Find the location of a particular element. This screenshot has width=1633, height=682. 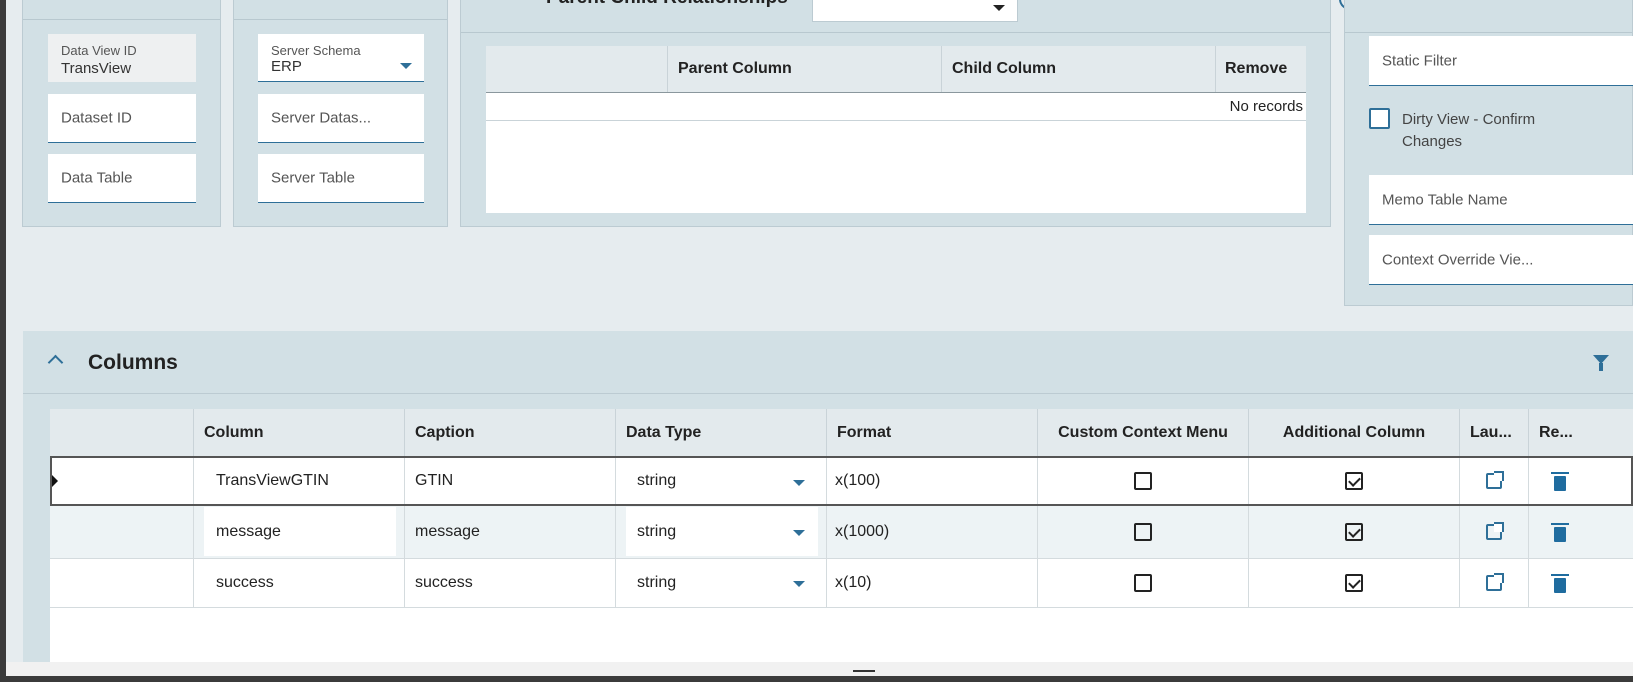

server-schema-label: Server Schema is located at coordinates (316, 50).